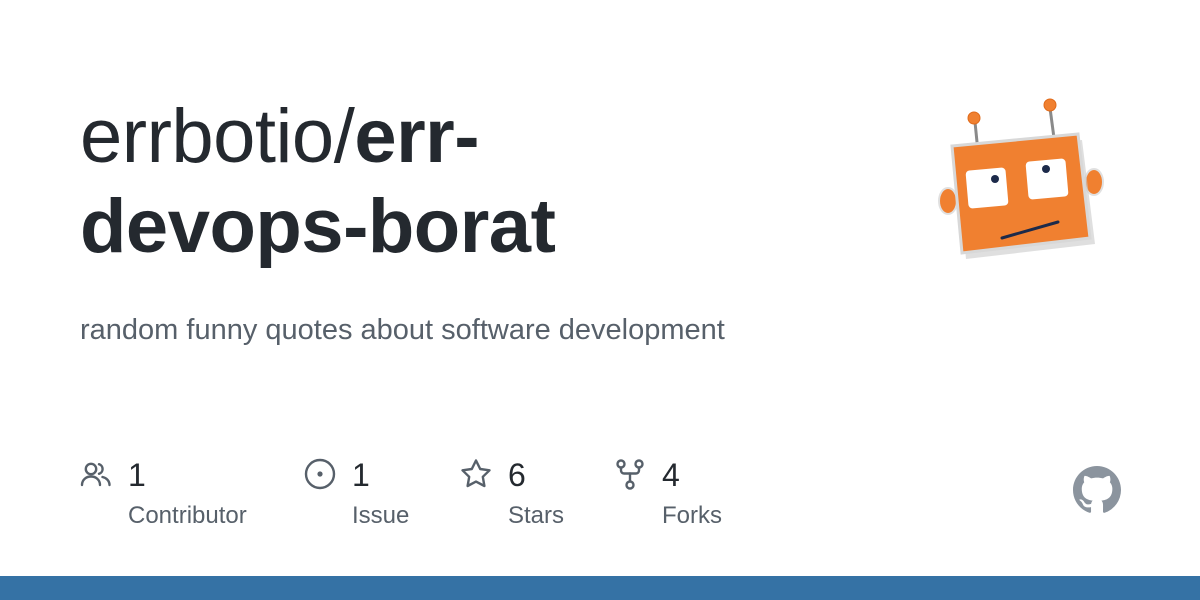  What do you see at coordinates (361, 475) in the screenshot?
I see `issues-count: 1` at bounding box center [361, 475].